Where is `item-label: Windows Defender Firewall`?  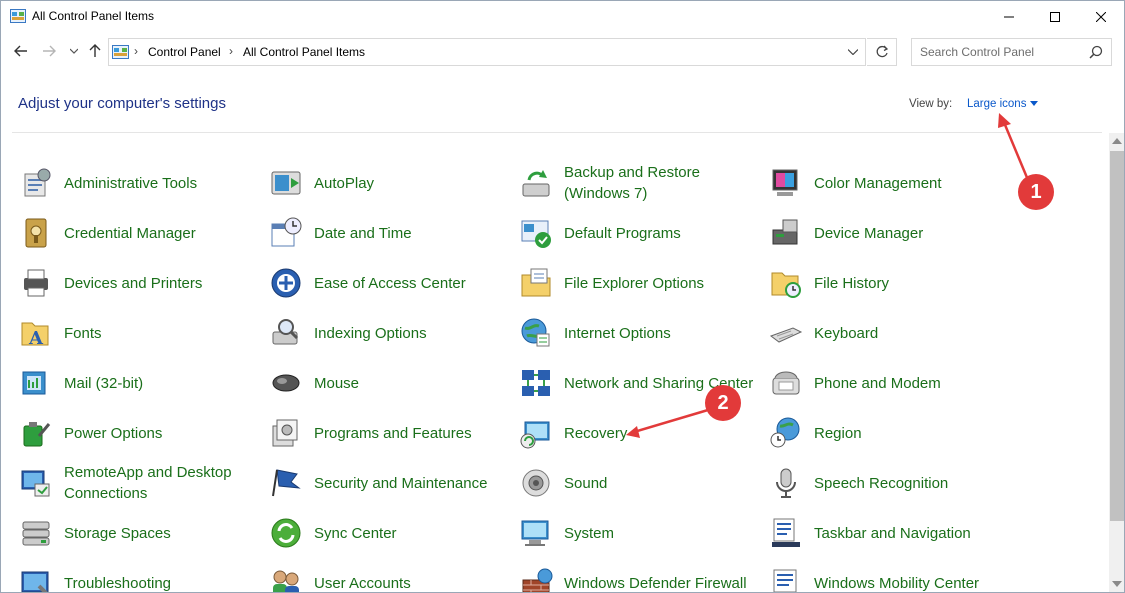
item-label: Windows Defender Firewall is located at coordinates (655, 583).